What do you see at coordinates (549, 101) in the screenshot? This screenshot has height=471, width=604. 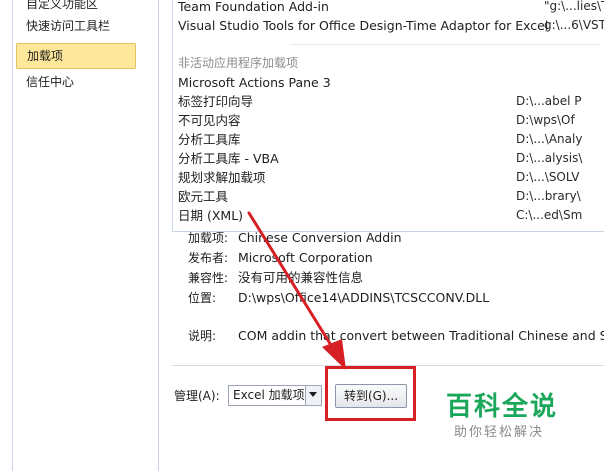 I see `addin-path: D:\...abel P` at bounding box center [549, 101].